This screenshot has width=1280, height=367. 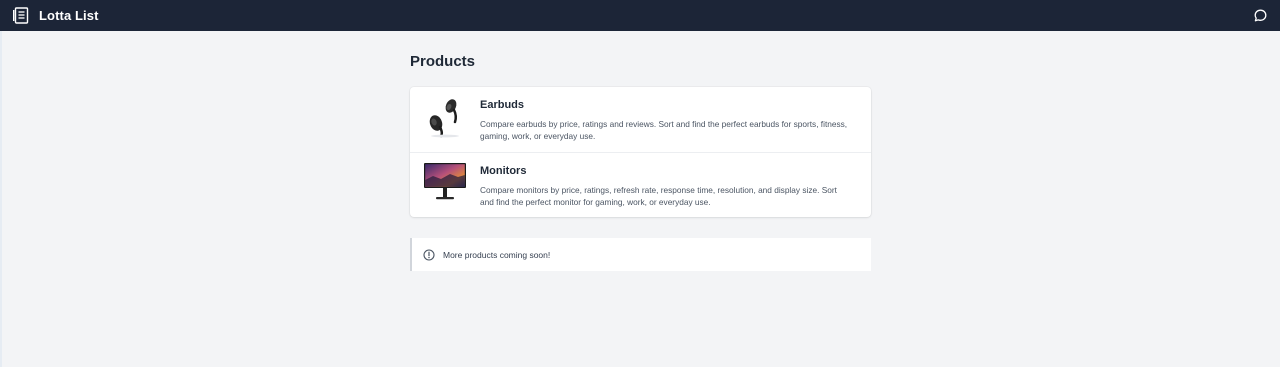 I want to click on top-navbar: Lotta List, so click(x=640, y=15).